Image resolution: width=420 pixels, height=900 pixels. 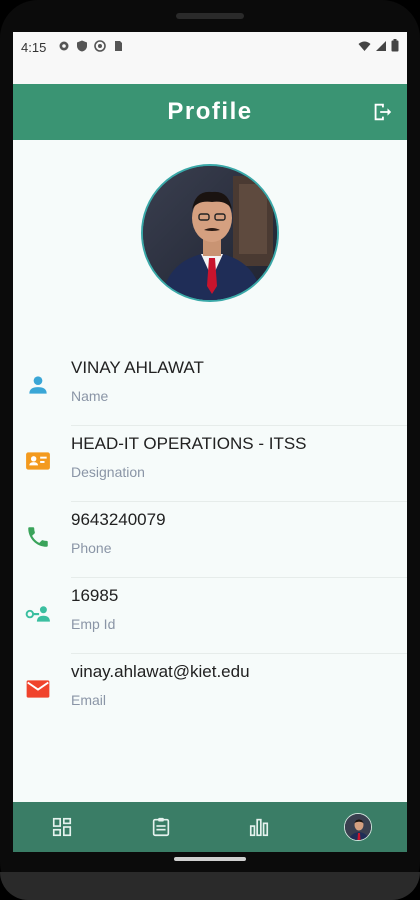 I want to click on field-designation: HEAD-IT OPERATIONS - ITSS Designation, so click(x=210, y=464).